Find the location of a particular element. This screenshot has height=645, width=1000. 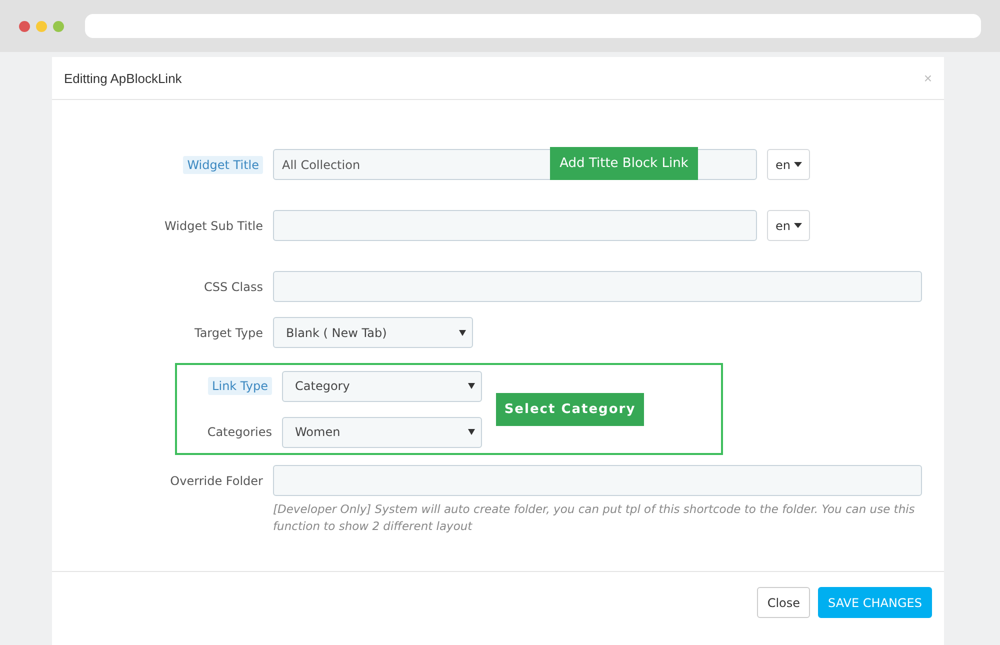

field-label: CSS Class is located at coordinates (233, 287).